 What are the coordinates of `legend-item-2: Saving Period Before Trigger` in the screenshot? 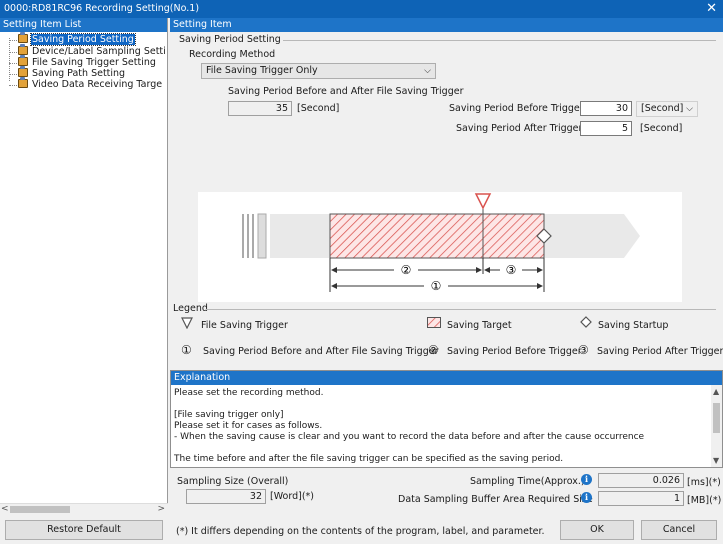 It's located at (514, 351).